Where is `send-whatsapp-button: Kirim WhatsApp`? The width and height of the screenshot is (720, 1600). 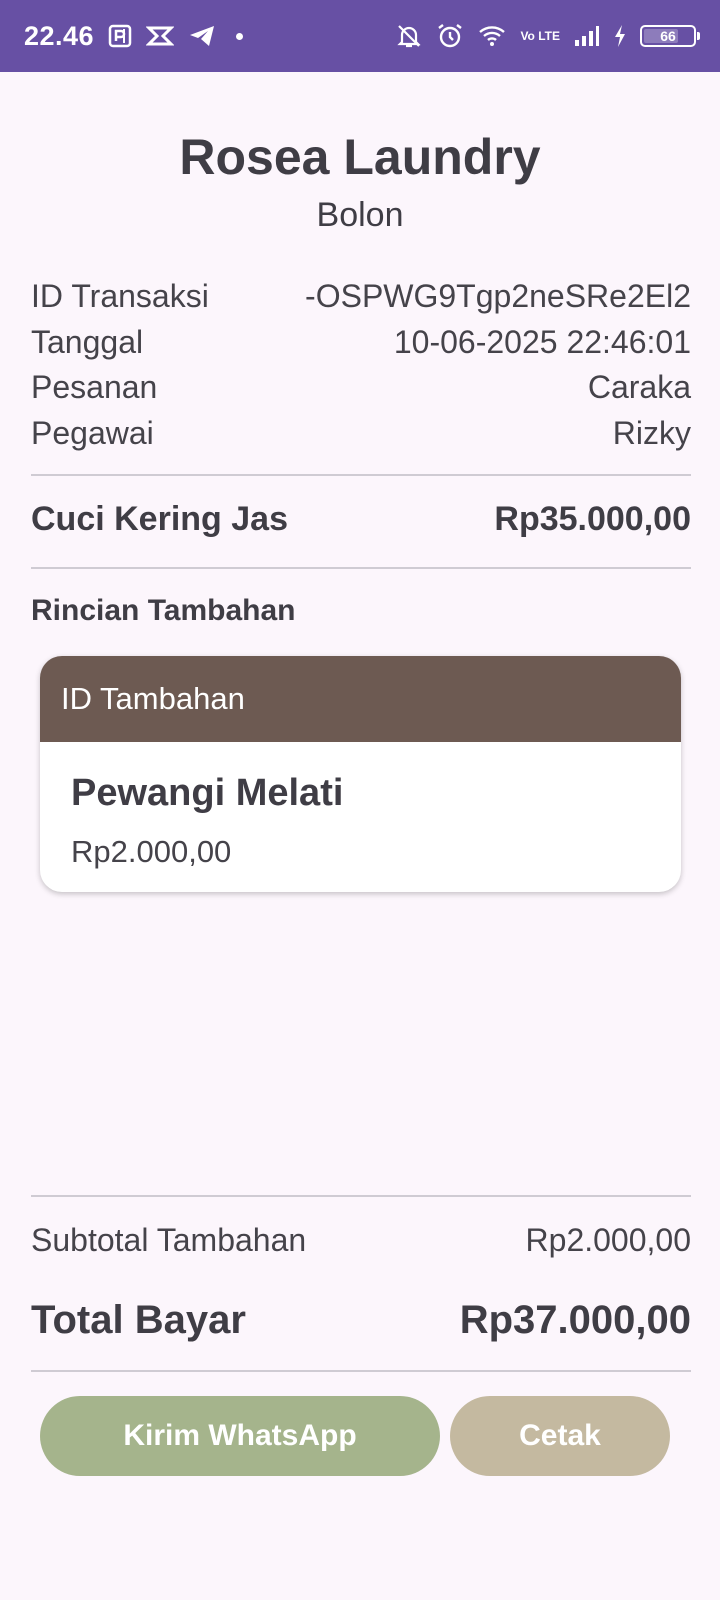
send-whatsapp-button: Kirim WhatsApp is located at coordinates (240, 1436).